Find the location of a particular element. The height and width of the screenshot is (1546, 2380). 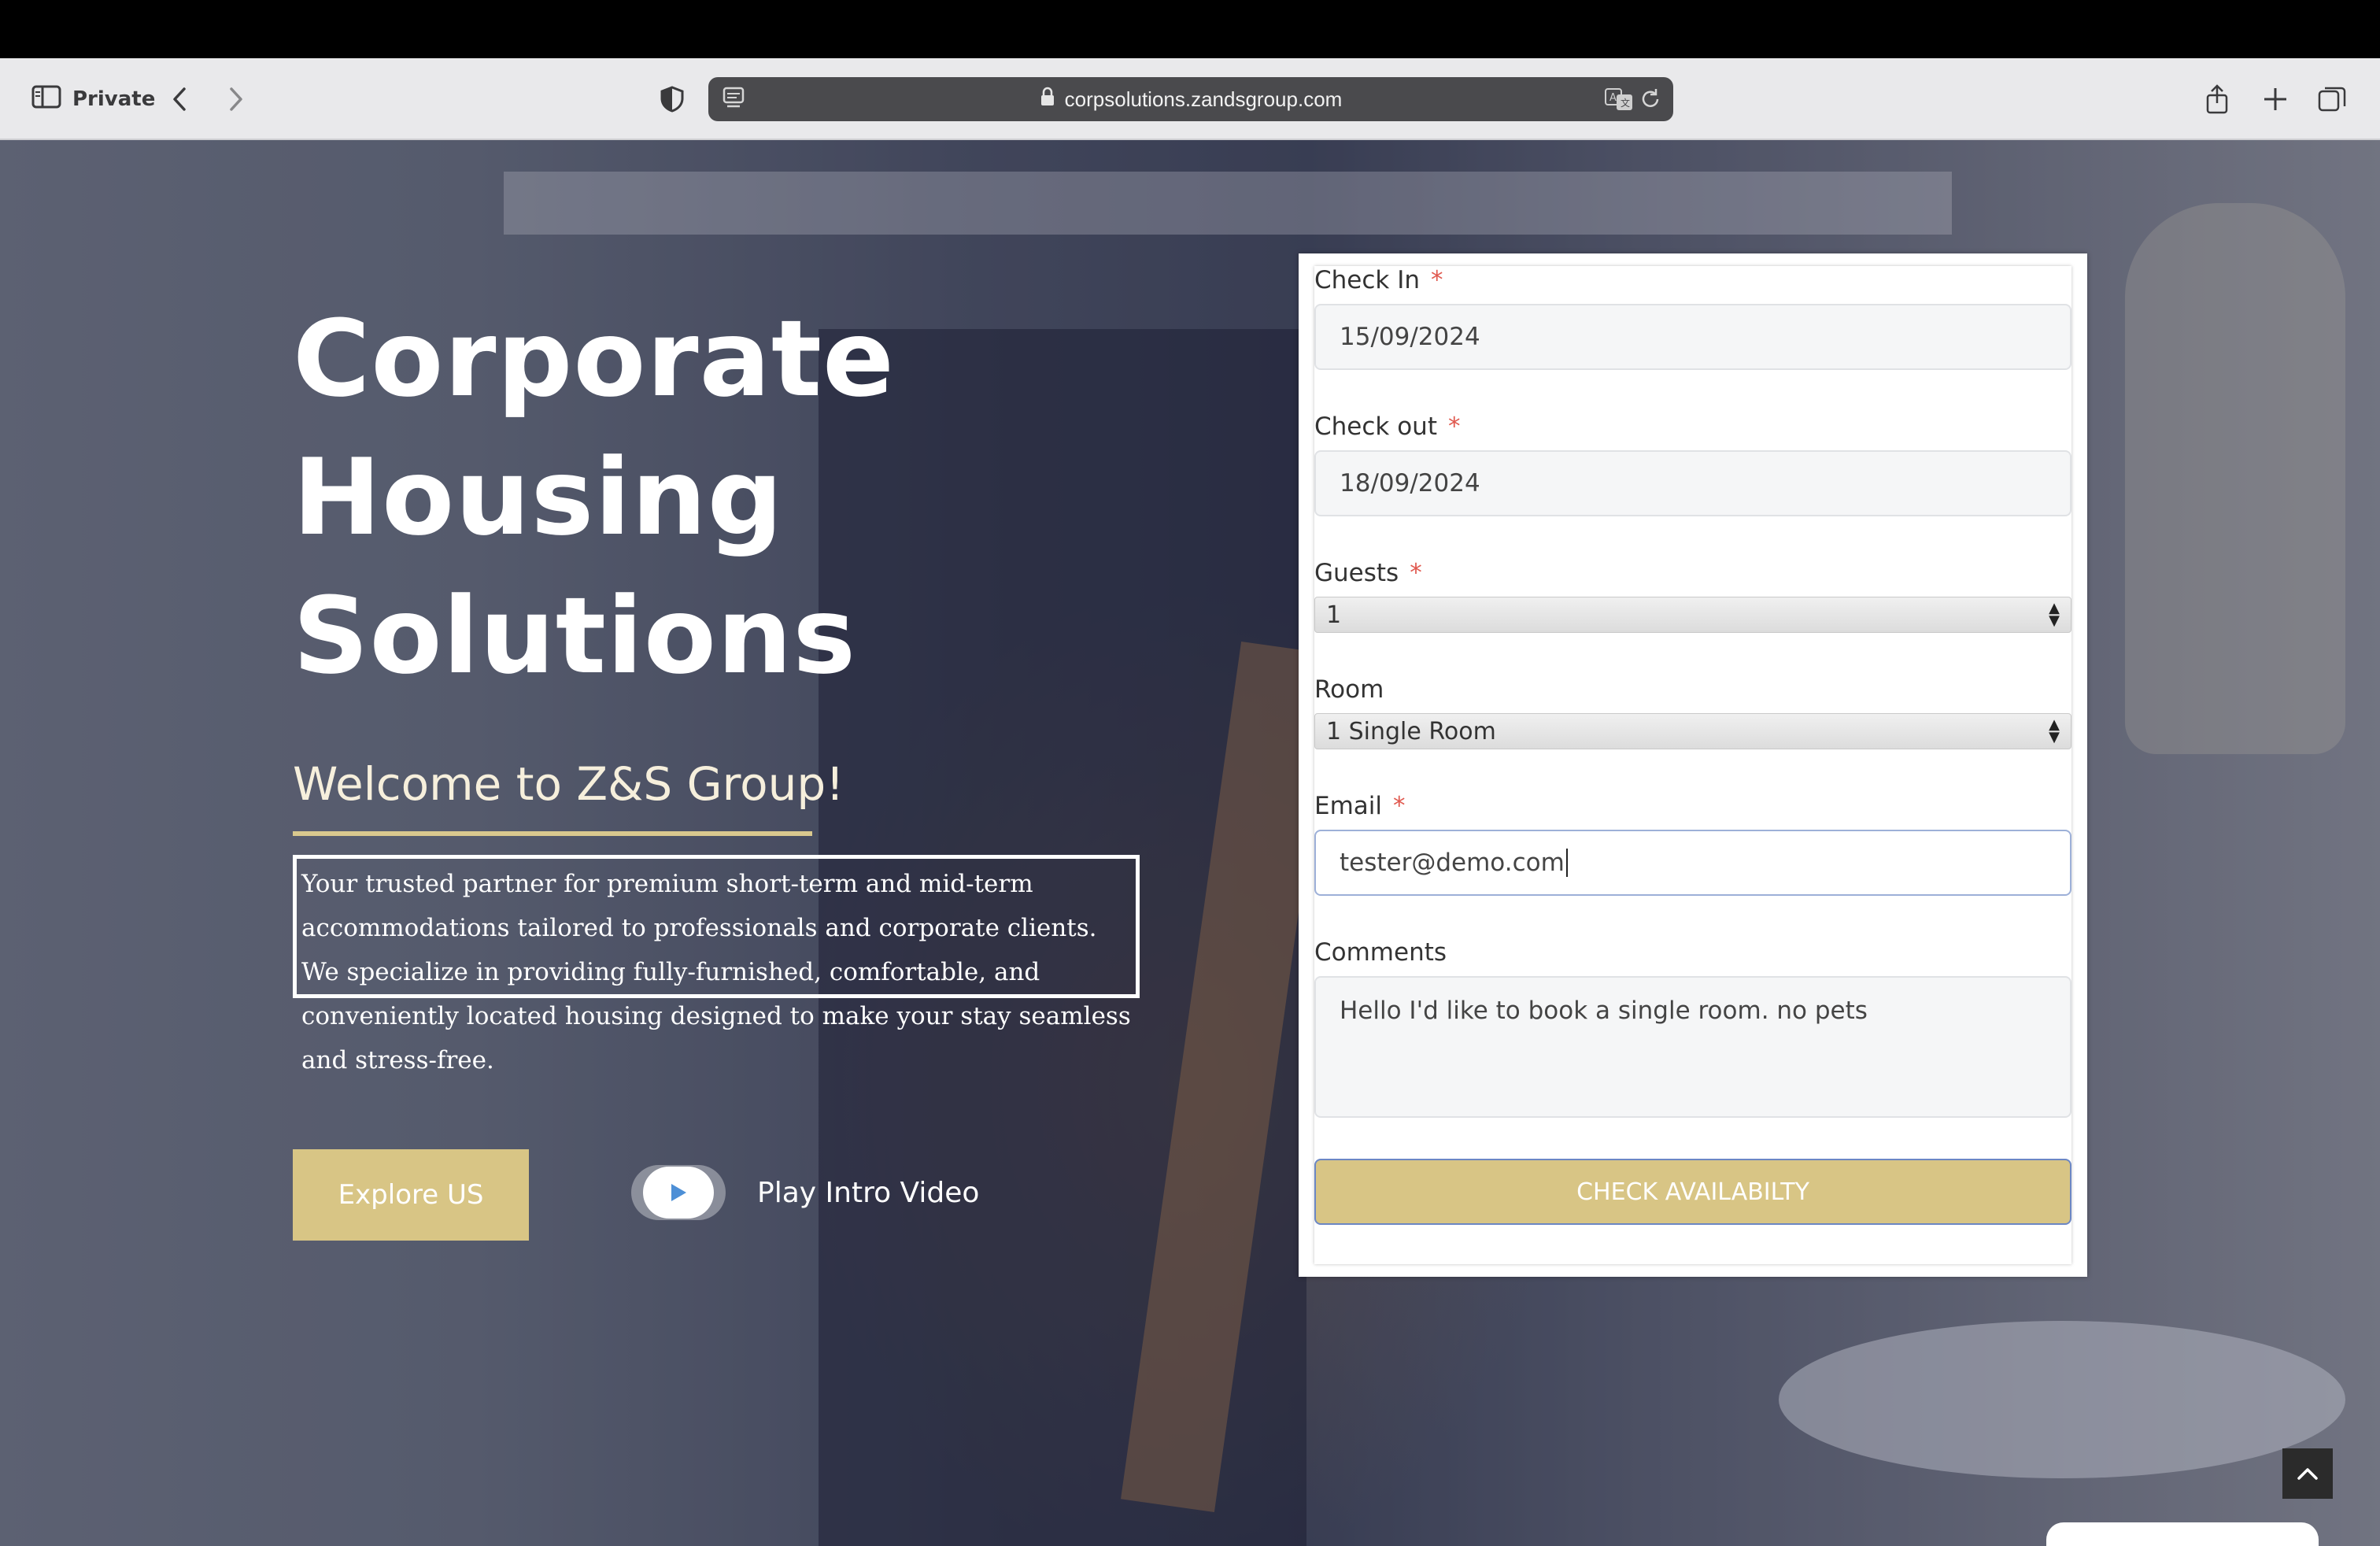

hero-title-line: Housing is located at coordinates (538, 497).